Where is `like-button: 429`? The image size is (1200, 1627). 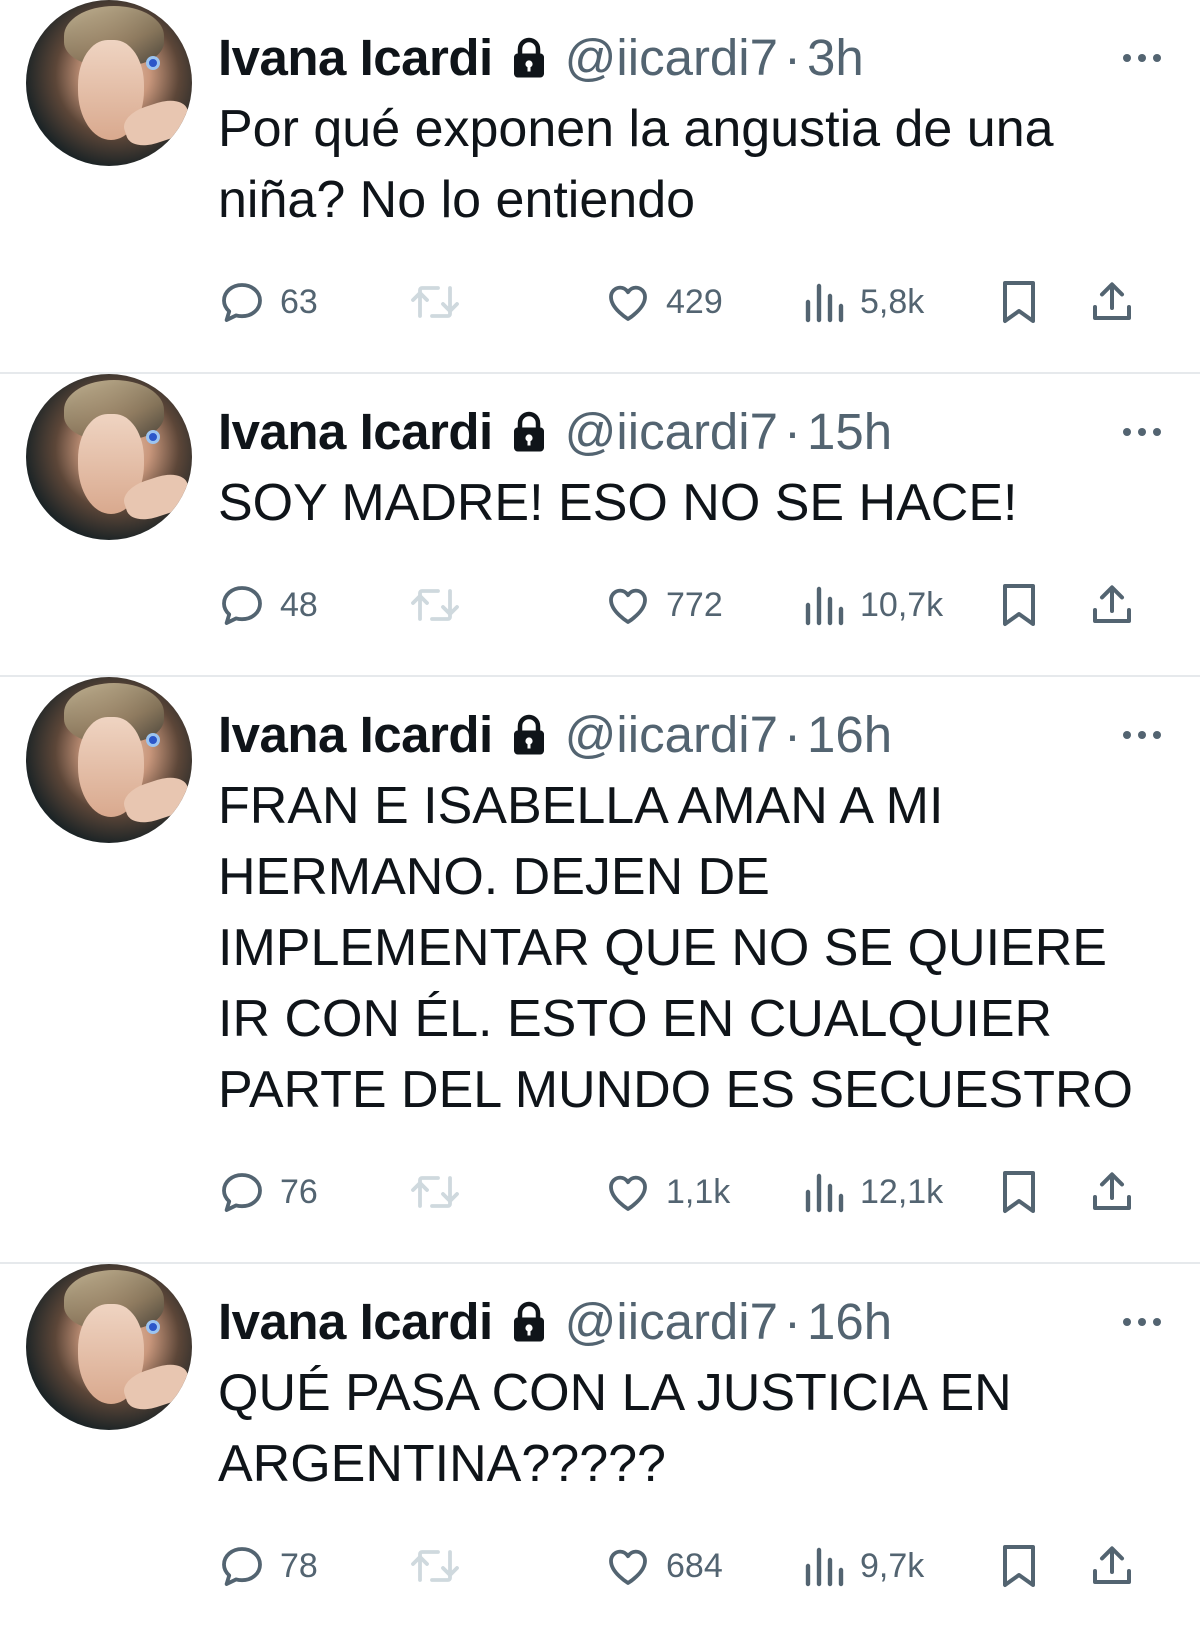 like-button: 429 is located at coordinates (703, 302).